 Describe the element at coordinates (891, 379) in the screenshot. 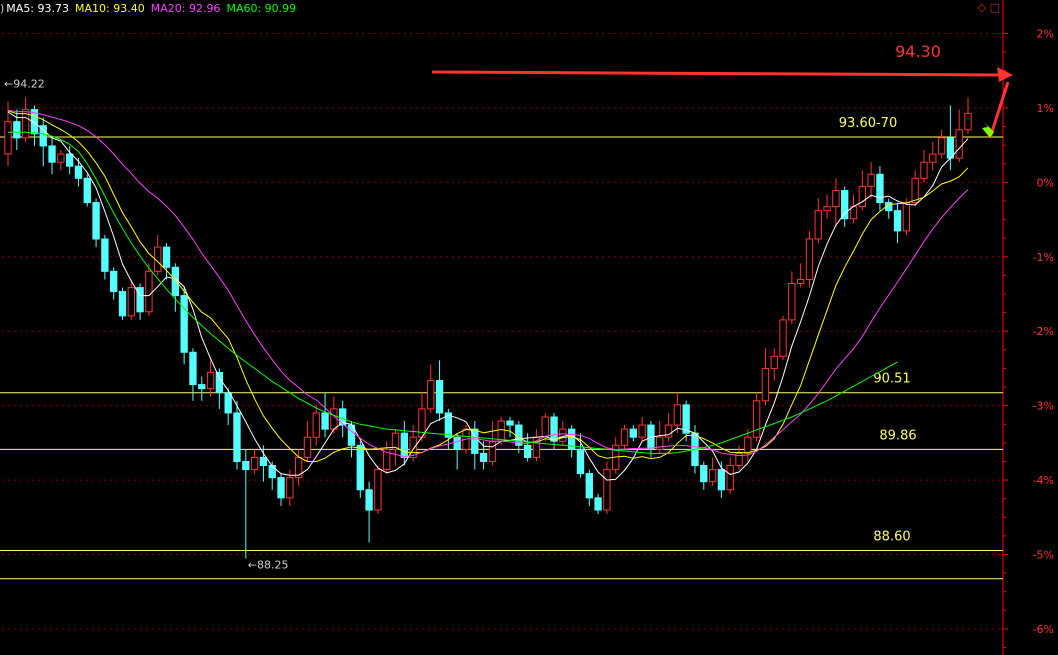

I see `level-label: 90.51` at that location.